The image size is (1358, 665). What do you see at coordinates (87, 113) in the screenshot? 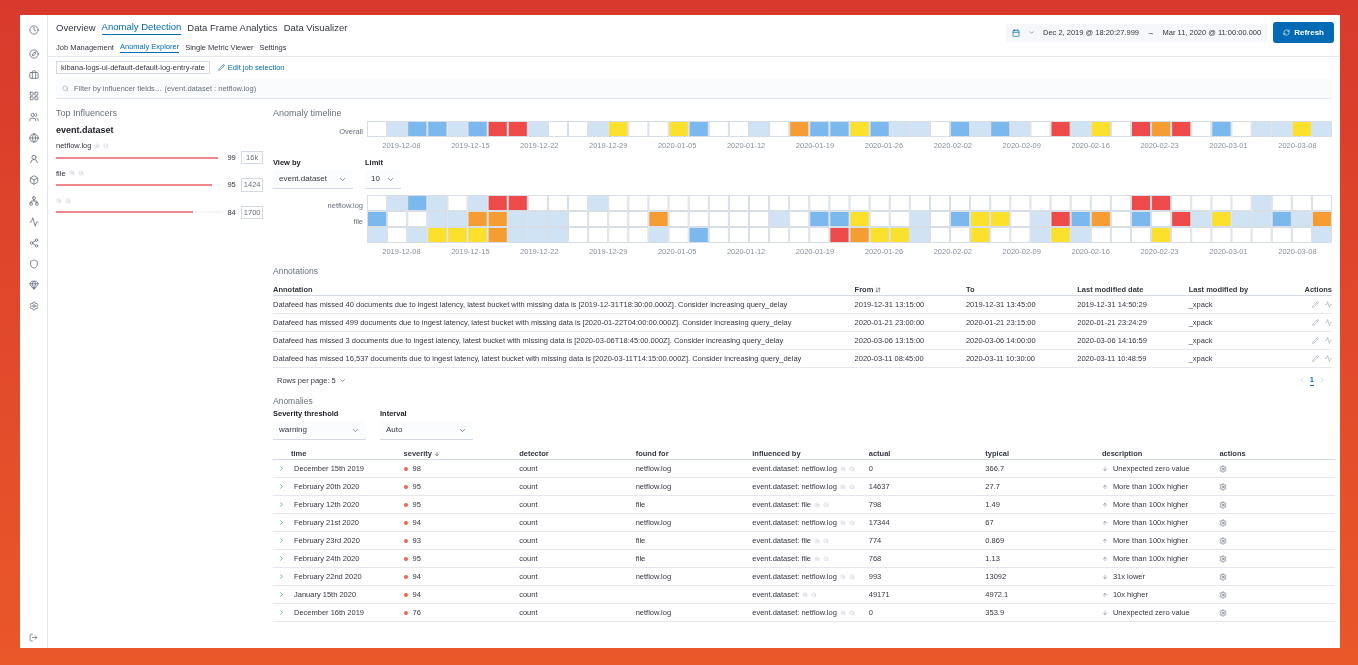
I see `section-title: Top Influencers` at bounding box center [87, 113].